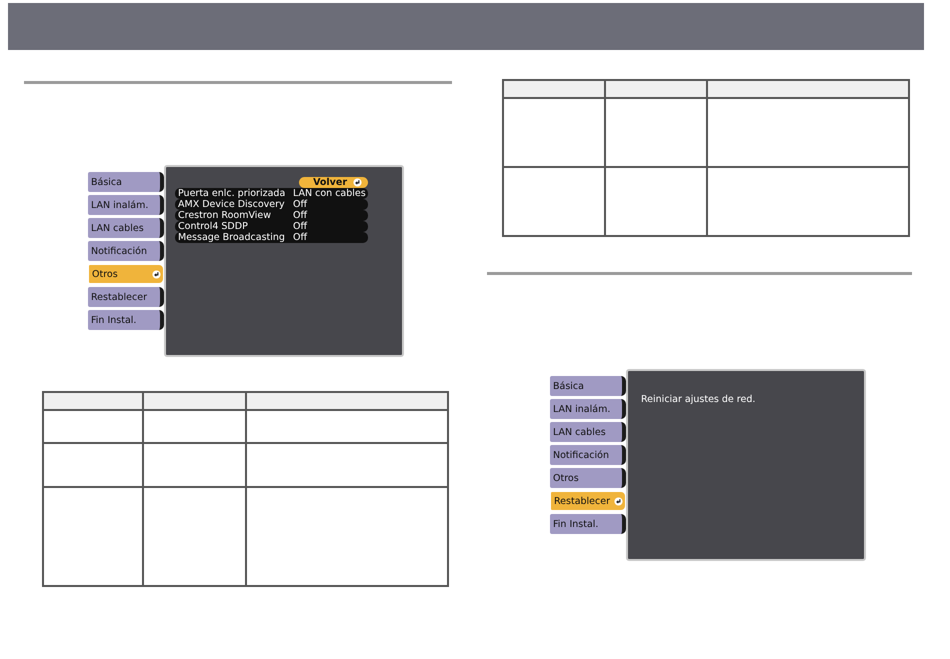 The width and height of the screenshot is (950, 659). Describe the element at coordinates (333, 182) in the screenshot. I see `back-button: Volver` at that location.